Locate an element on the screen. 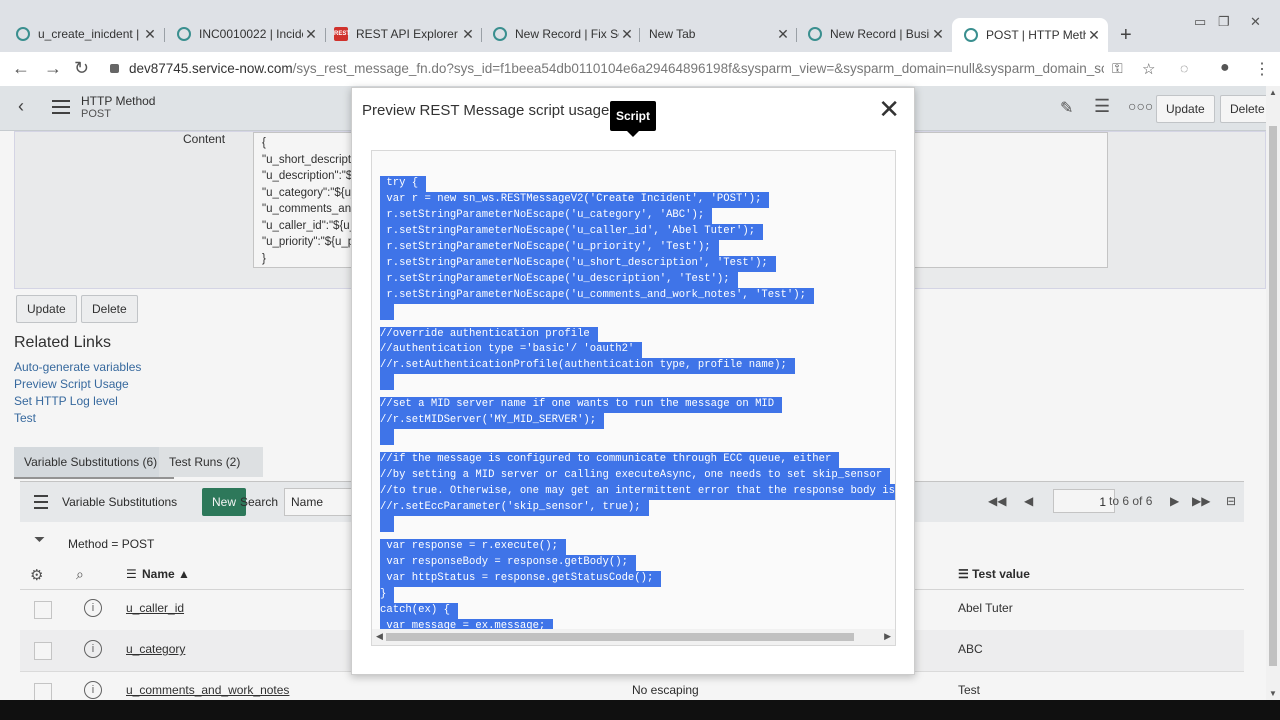 The height and width of the screenshot is (720, 1280). code-line: catch(ex) { is located at coordinates (419, 610).